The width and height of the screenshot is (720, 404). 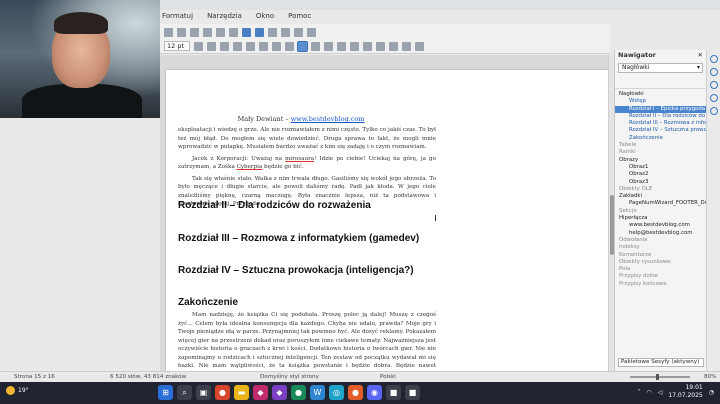 What do you see at coordinates (246, 32) in the screenshot?
I see `insert-table-icon` at bounding box center [246, 32].